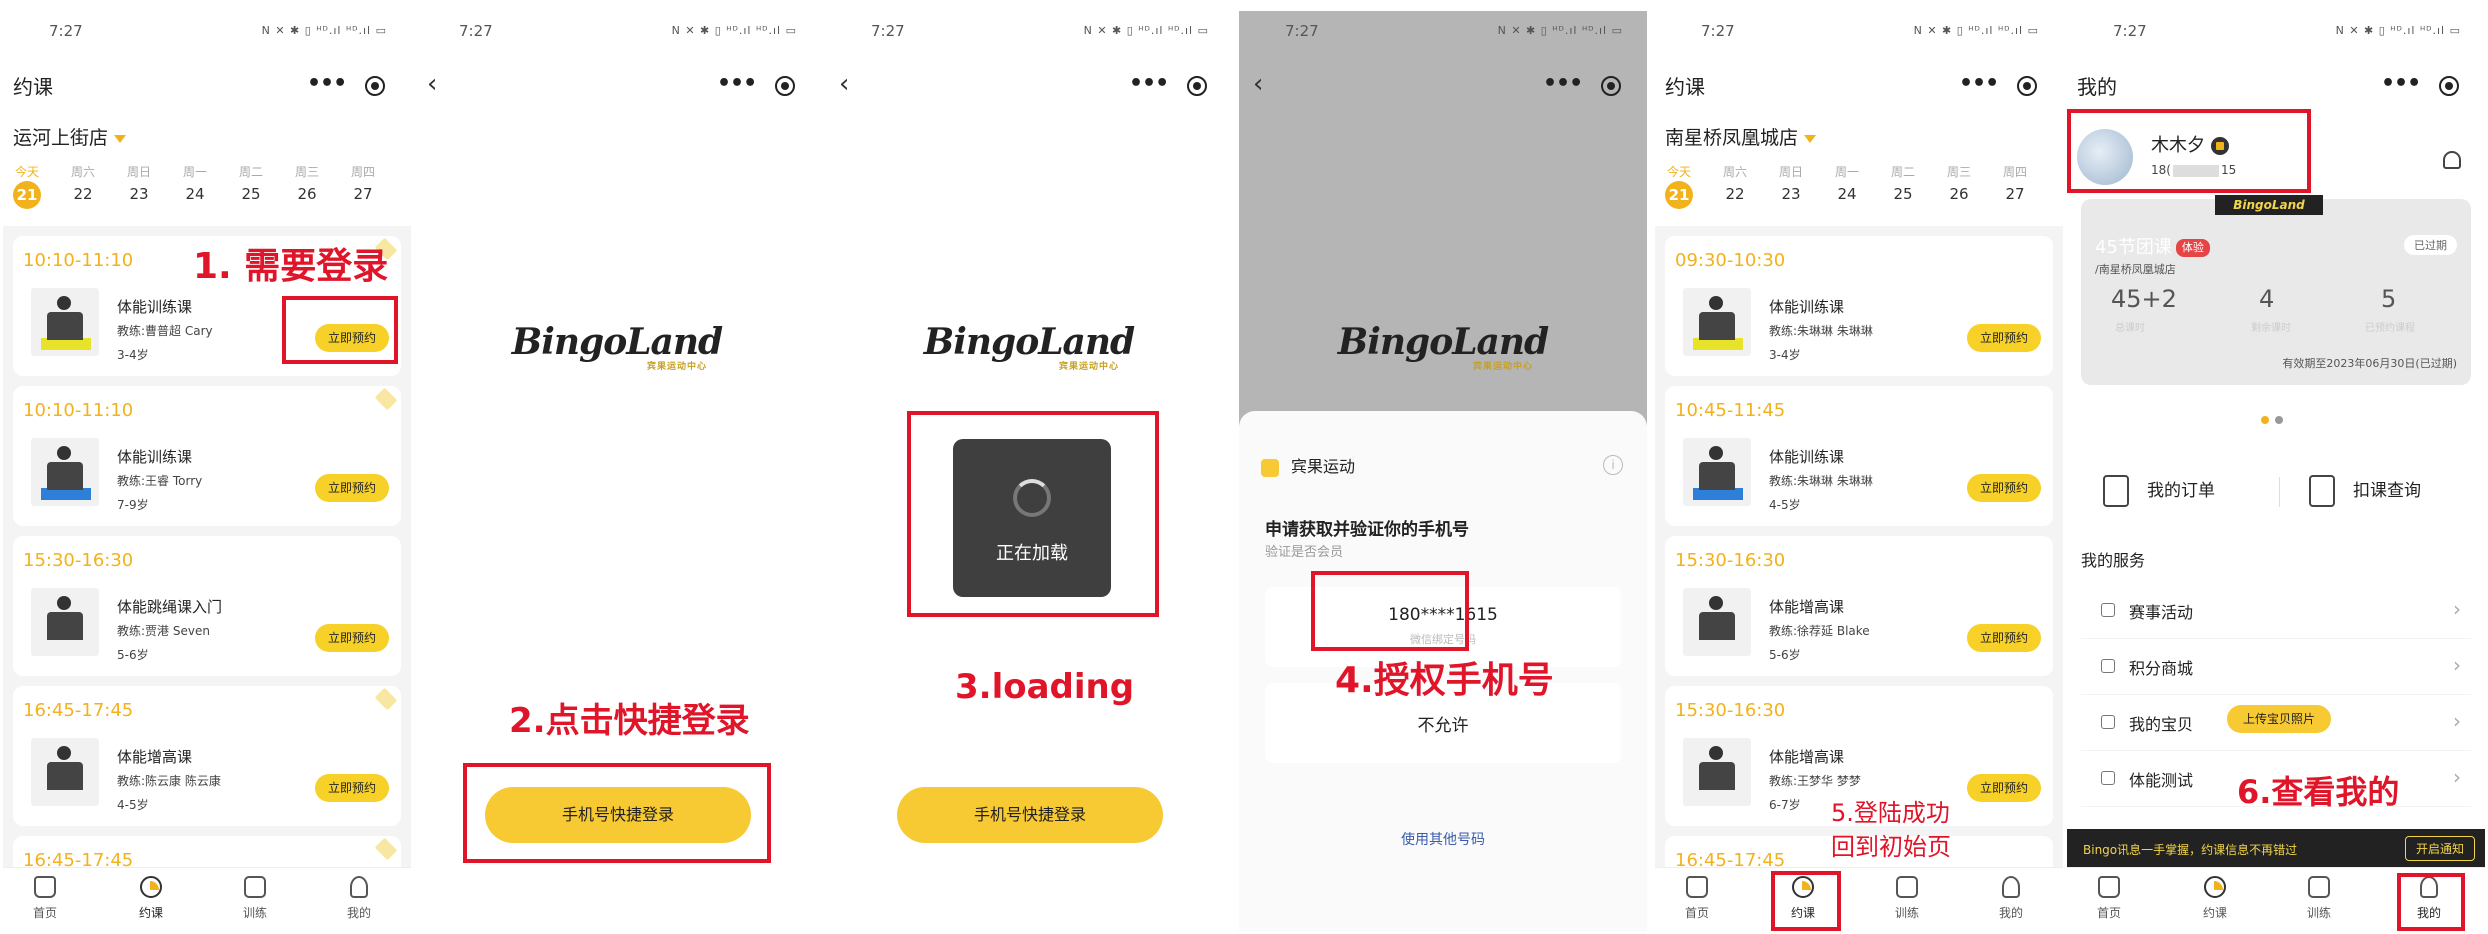 The height and width of the screenshot is (934, 2488). Describe the element at coordinates (1030, 815) in the screenshot. I see `phone-quick-login-button: 手机号快捷登录` at that location.